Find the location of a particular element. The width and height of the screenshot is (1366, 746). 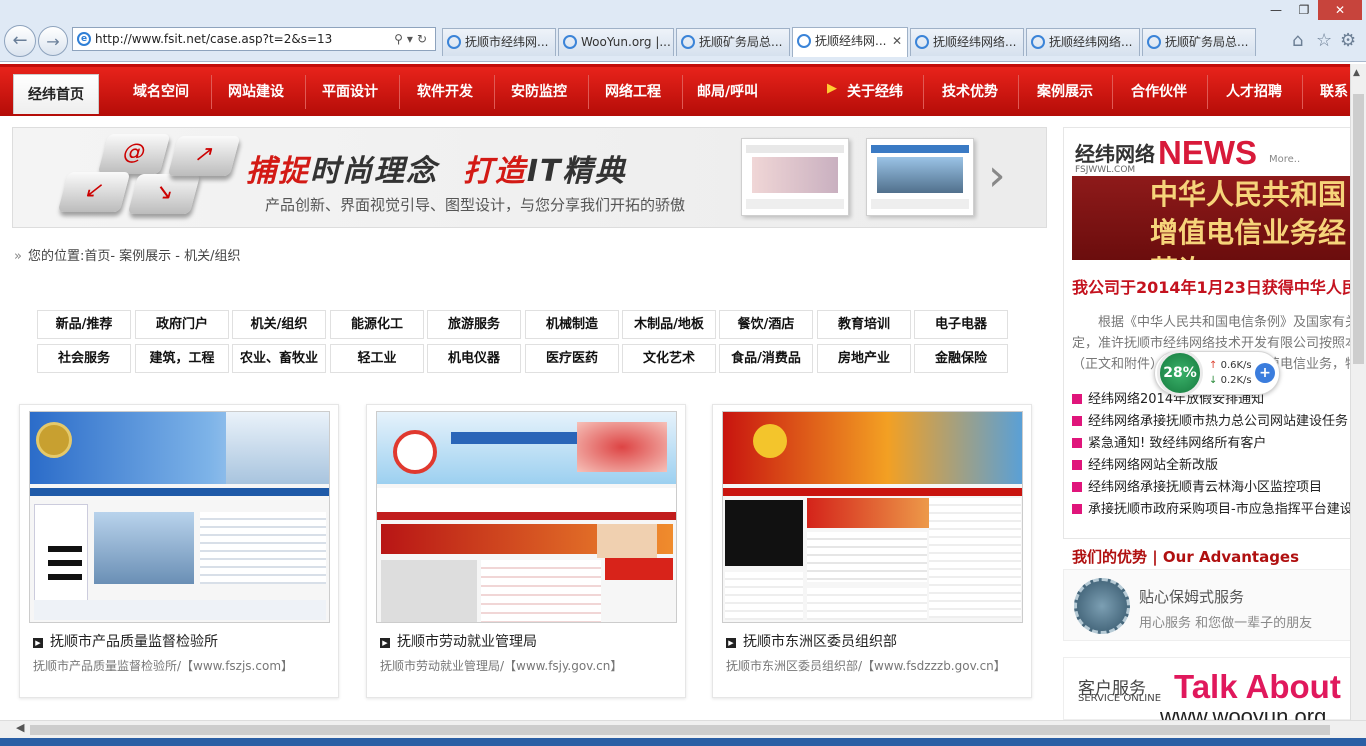

case-title-text: 抚顺市产品质量监督检验所 is located at coordinates (134, 642).